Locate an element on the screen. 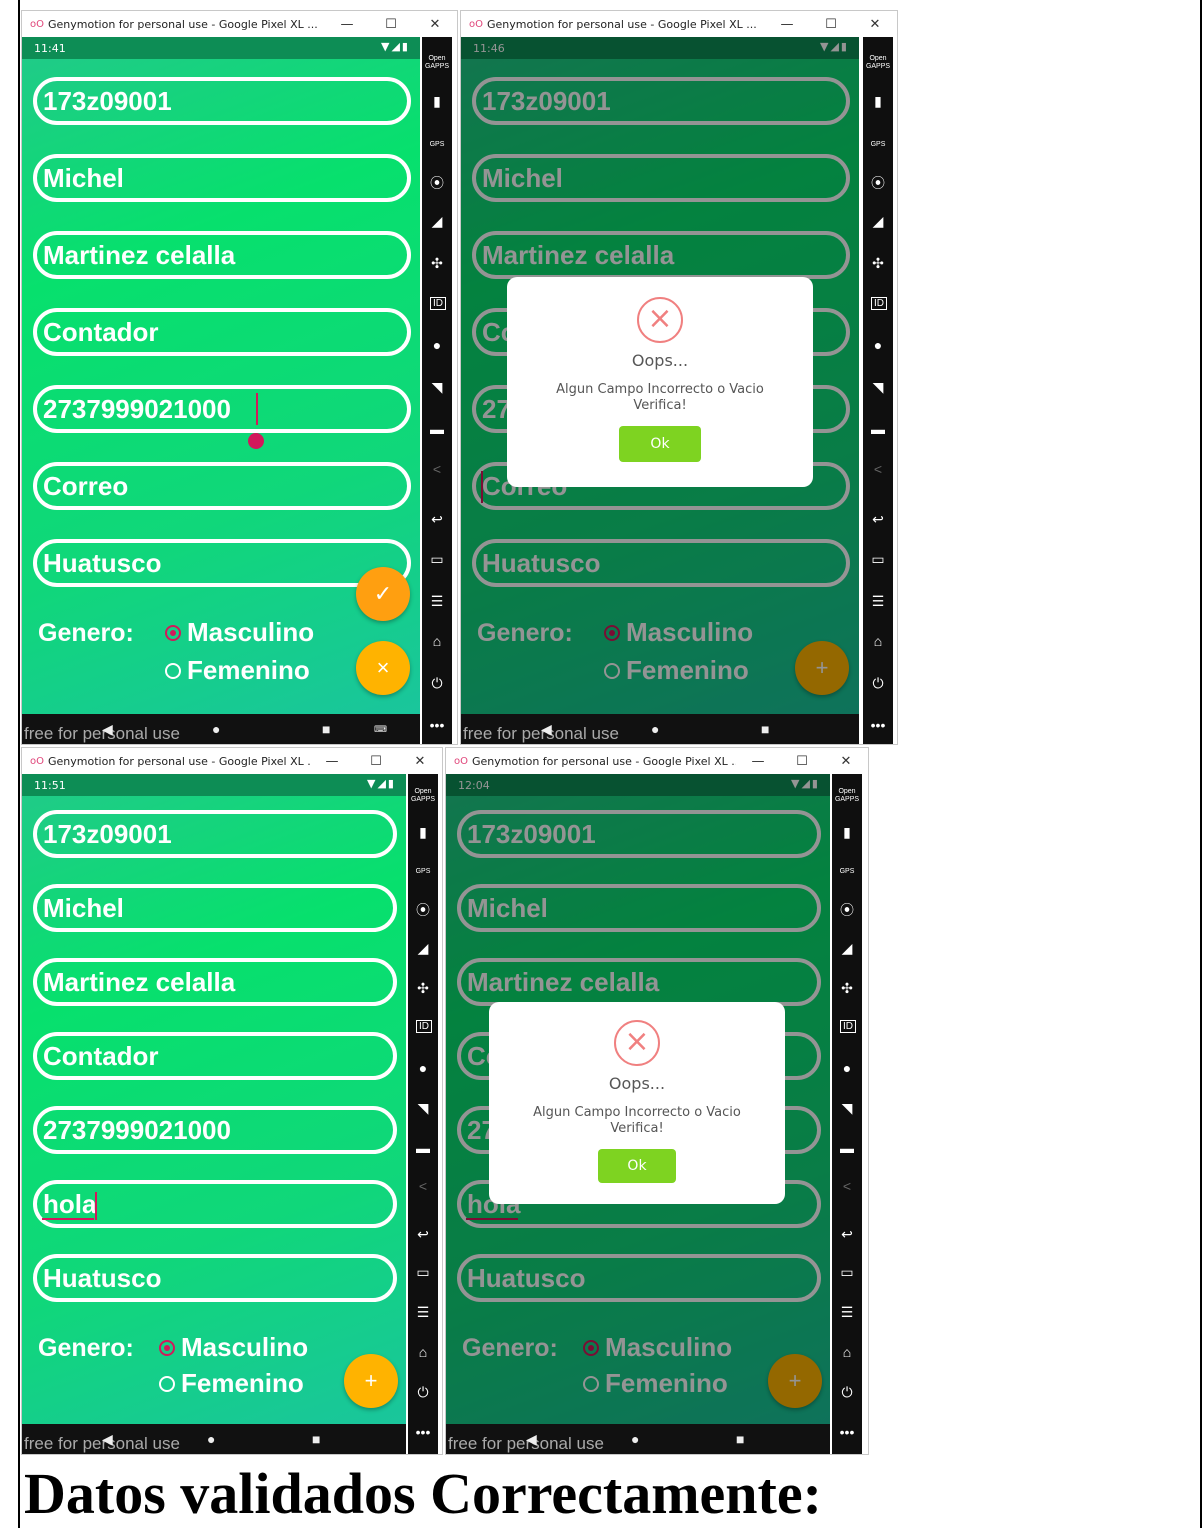 Image resolution: width=1204 pixels, height=1528 pixels. keyboard-icon: ⌨ is located at coordinates (380, 729).